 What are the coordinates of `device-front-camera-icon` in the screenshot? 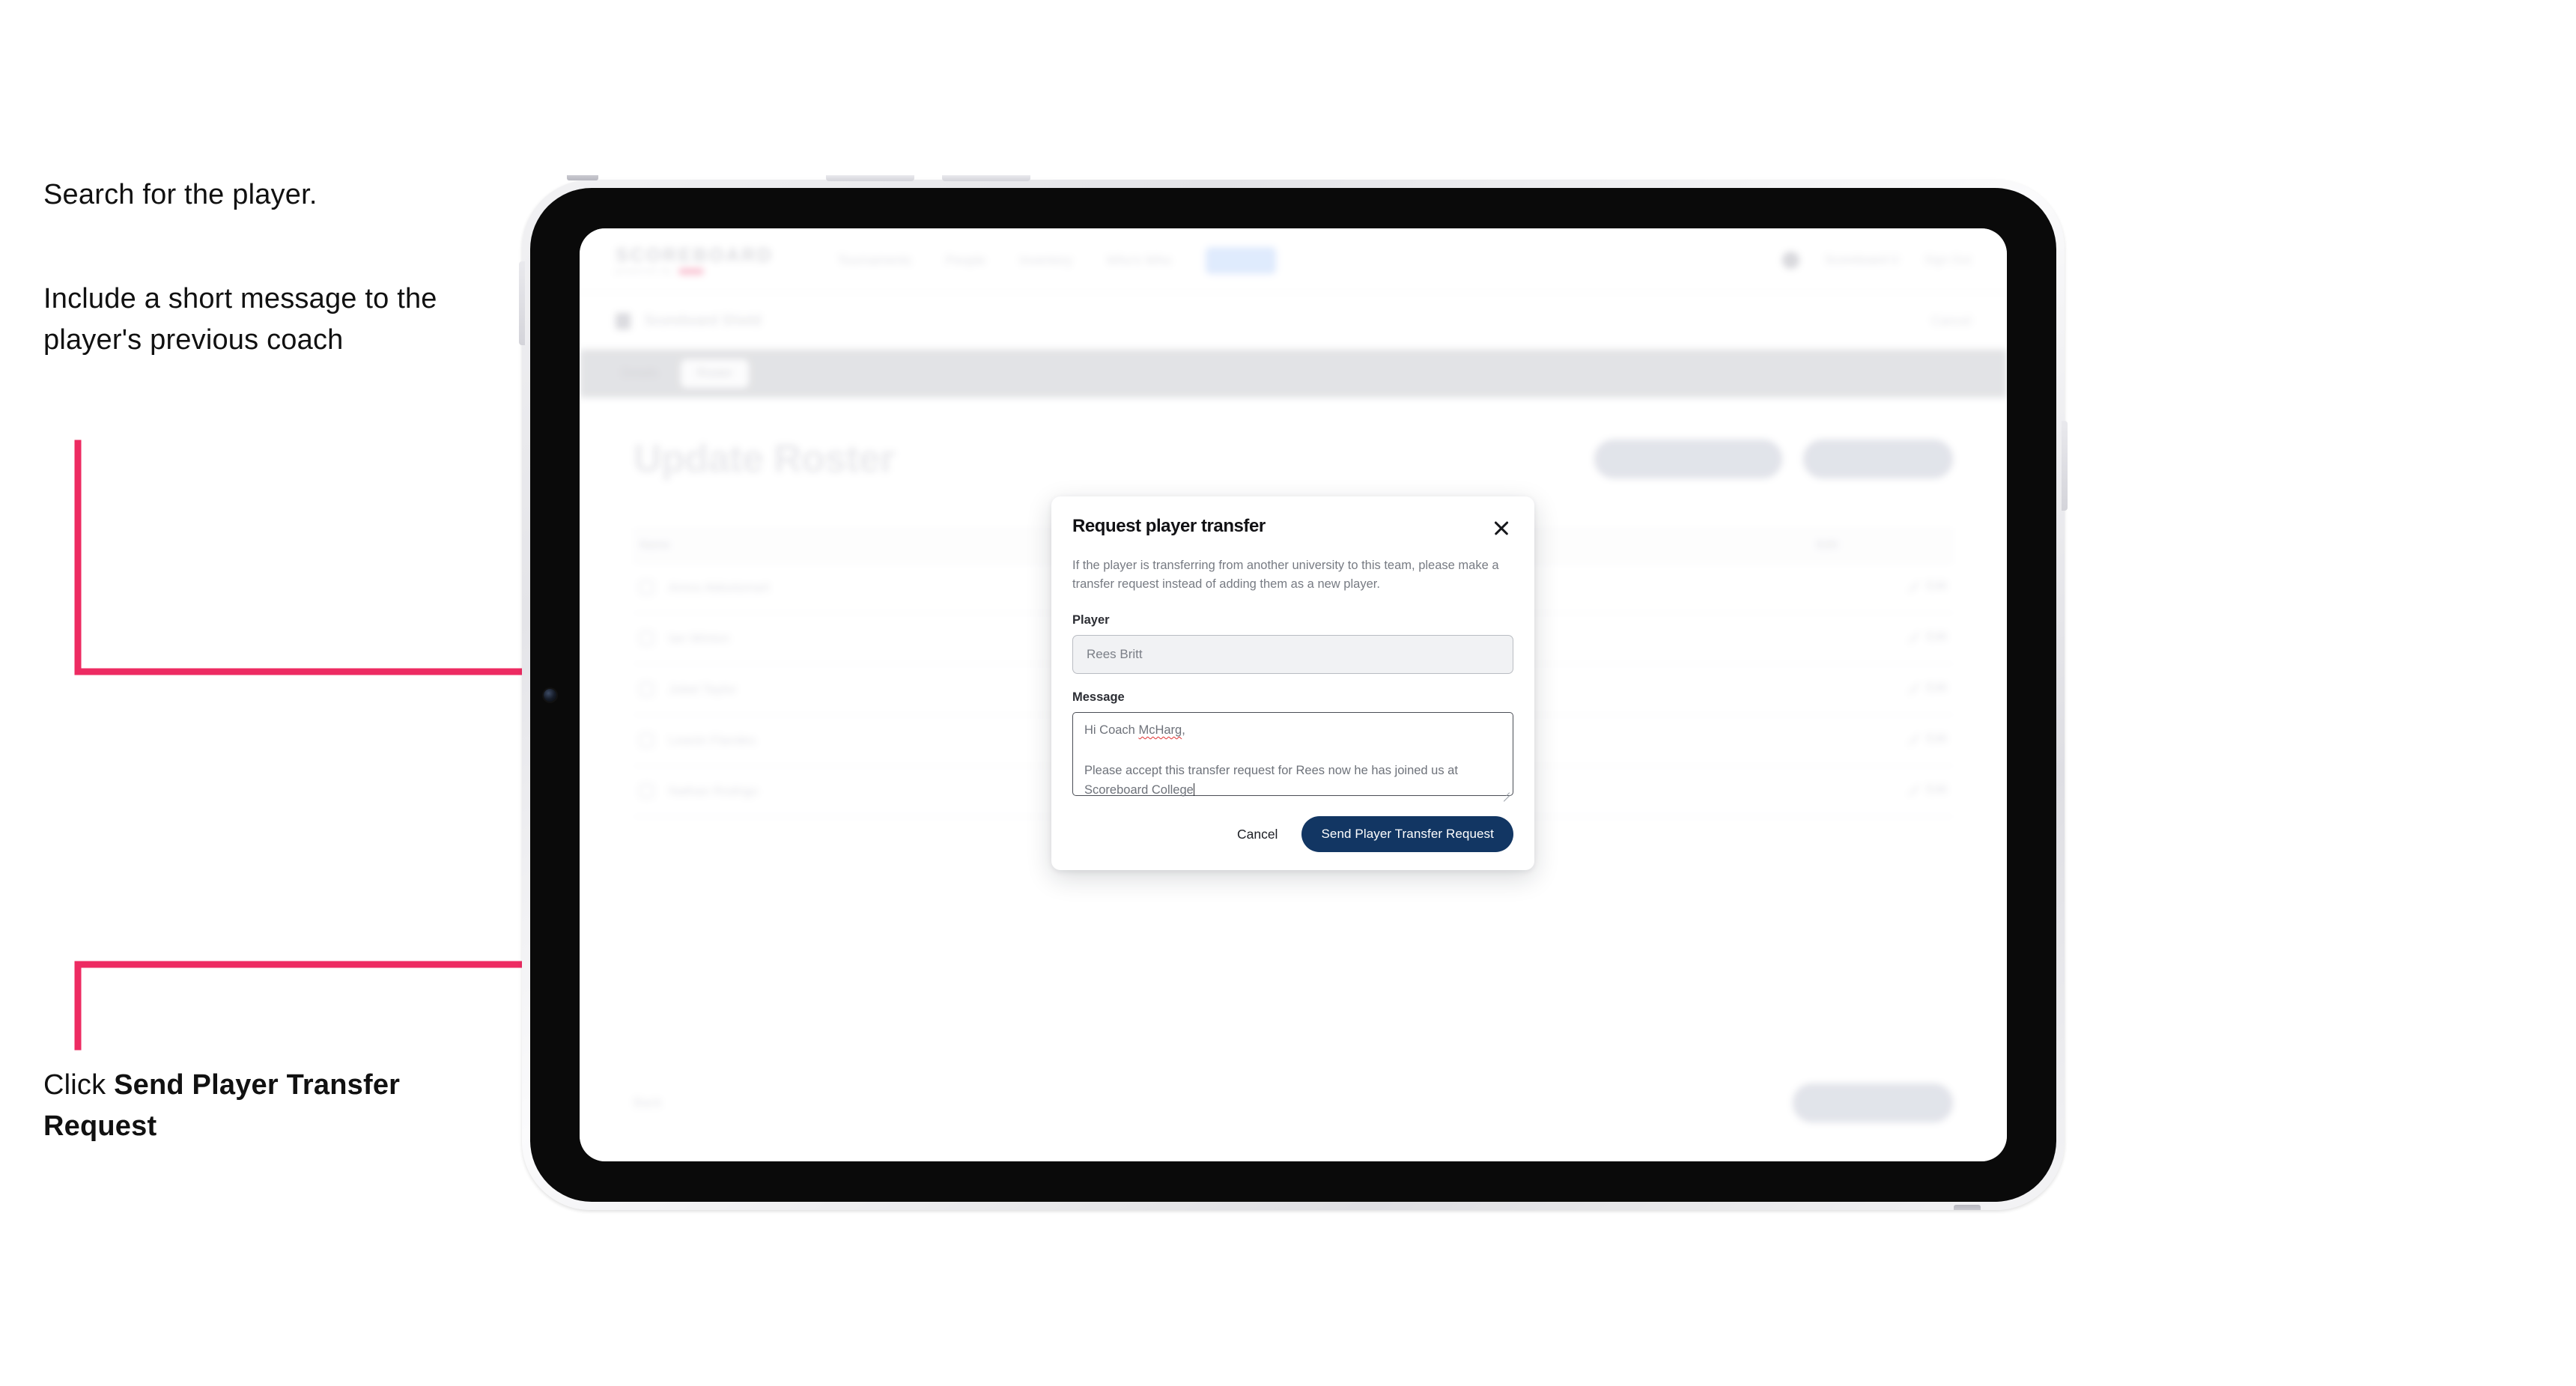 It's located at (550, 695).